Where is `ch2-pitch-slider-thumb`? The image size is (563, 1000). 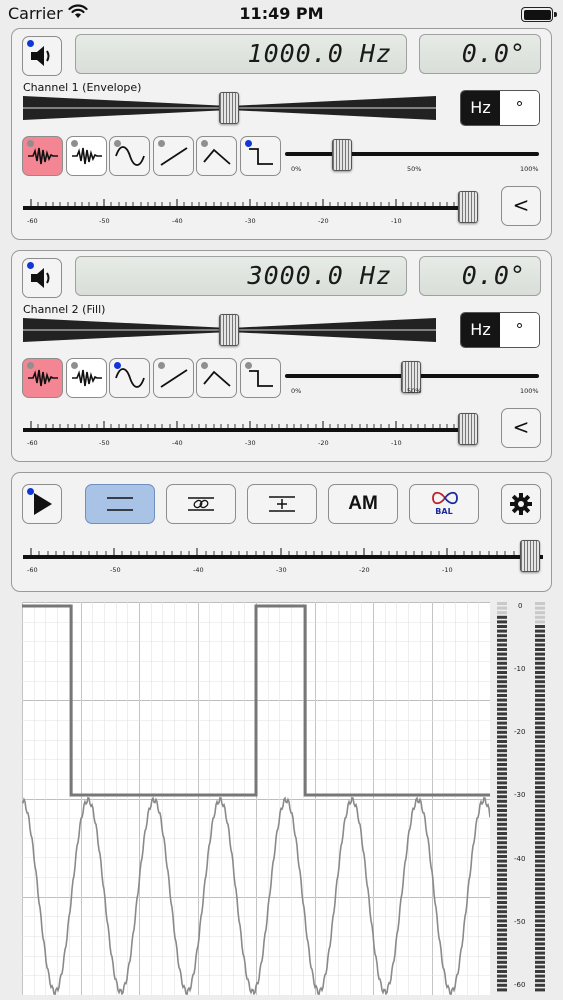
ch2-pitch-slider-thumb is located at coordinates (229, 330).